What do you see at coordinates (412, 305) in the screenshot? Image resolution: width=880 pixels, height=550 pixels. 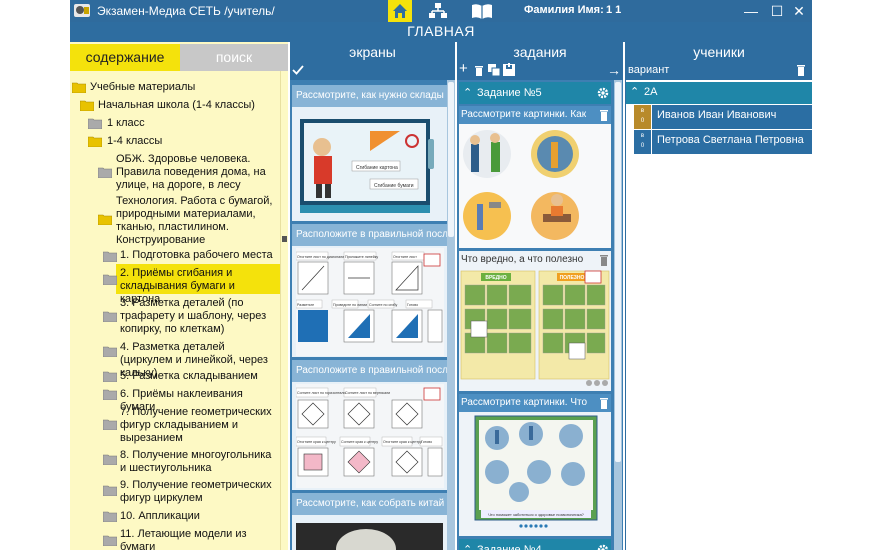 I see `s2-step-label-7: Готово` at bounding box center [412, 305].